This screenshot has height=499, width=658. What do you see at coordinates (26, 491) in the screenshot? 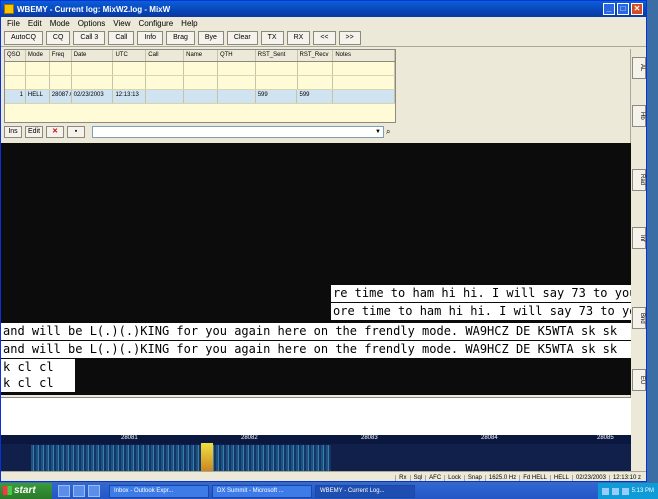
I see `start-button: start` at bounding box center [26, 491].